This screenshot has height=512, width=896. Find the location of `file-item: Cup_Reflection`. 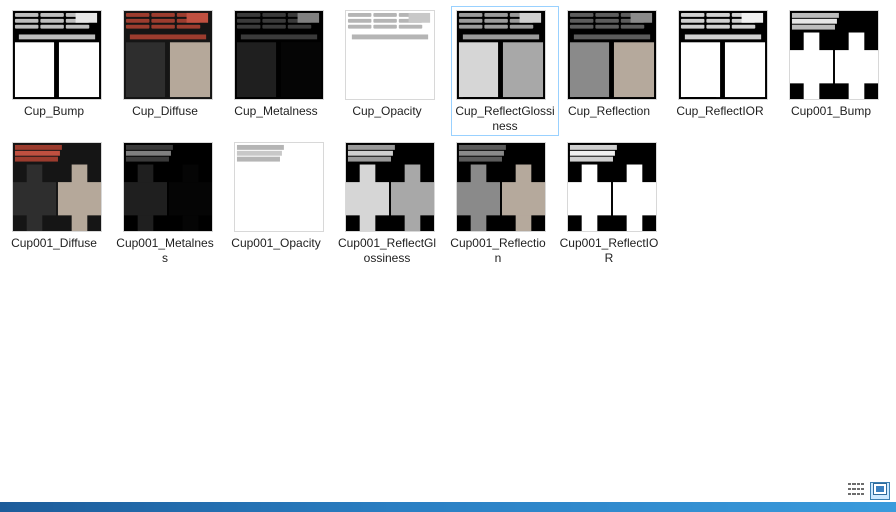

file-item: Cup_Reflection is located at coordinates (609, 65).